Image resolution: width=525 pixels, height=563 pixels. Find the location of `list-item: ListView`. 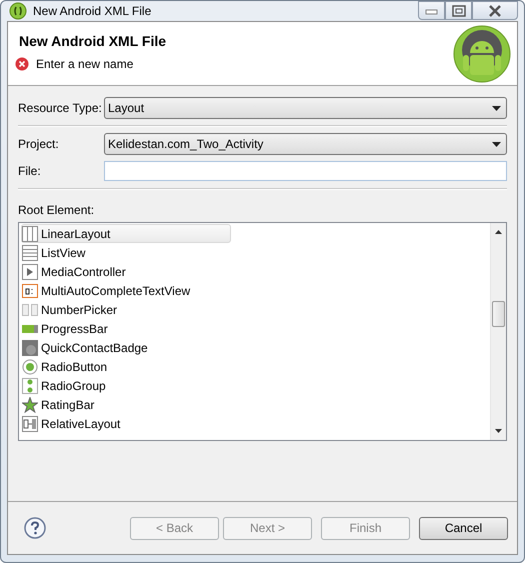

list-item: ListView is located at coordinates (126, 252).